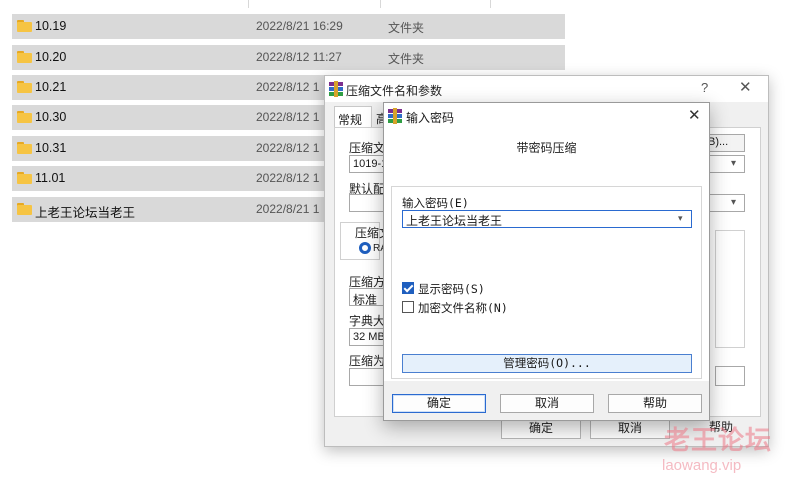 This screenshot has height=487, width=800. I want to click on split-volumes-label: 压缩为, so click(367, 361).